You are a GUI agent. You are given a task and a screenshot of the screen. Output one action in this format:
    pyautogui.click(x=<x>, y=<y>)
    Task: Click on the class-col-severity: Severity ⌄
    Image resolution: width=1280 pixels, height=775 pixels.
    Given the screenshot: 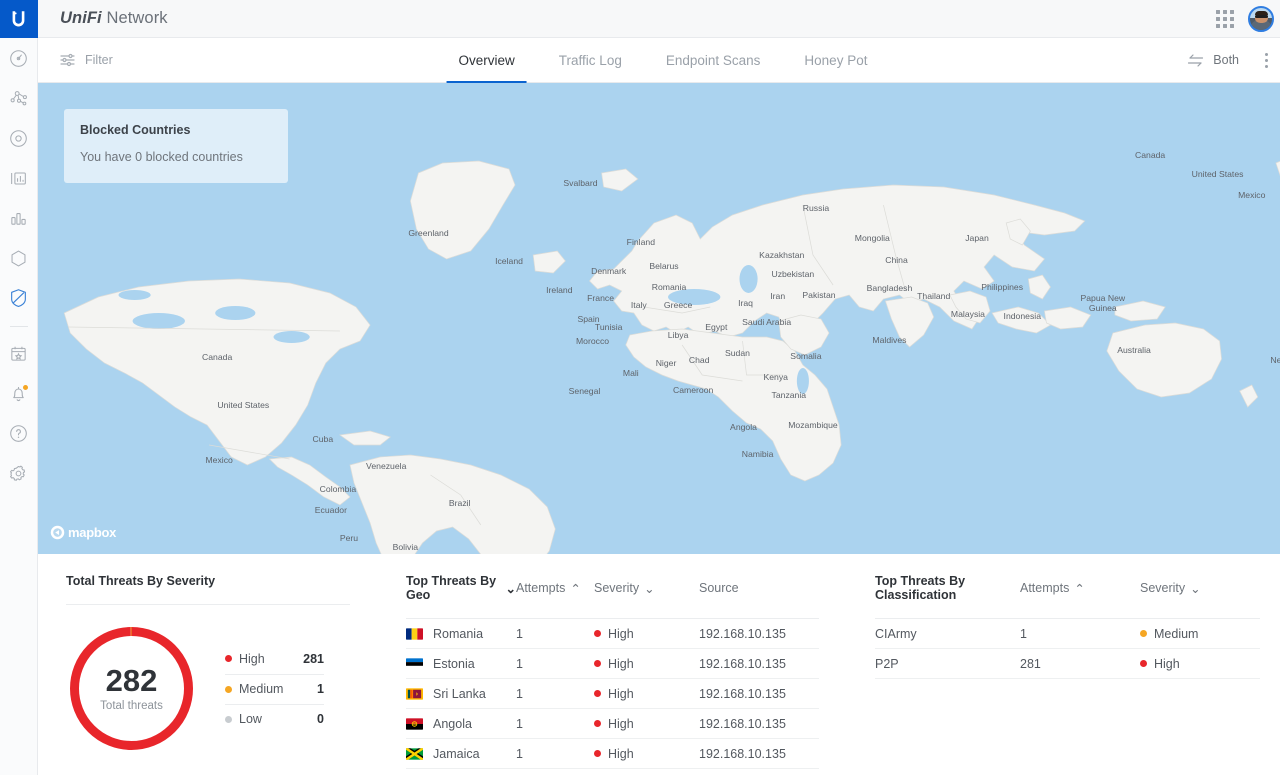 What is the action you would take?
    pyautogui.click(x=1170, y=588)
    